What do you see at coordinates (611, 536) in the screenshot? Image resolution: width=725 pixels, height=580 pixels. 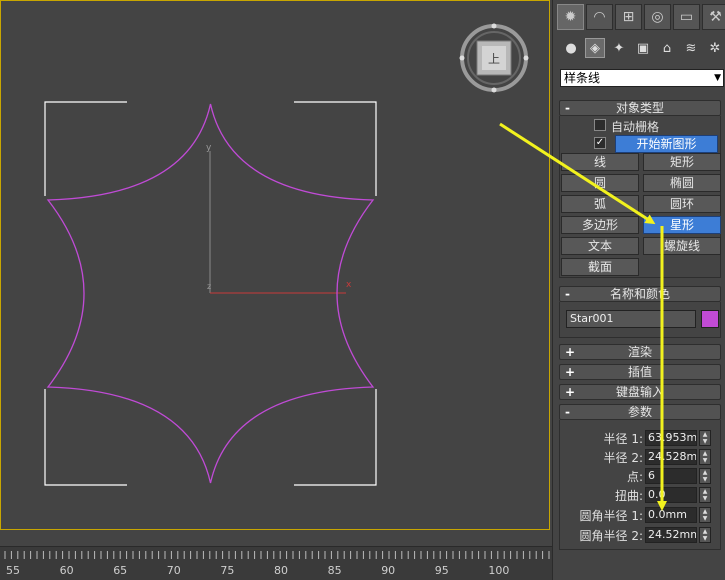 I see `fillet-radius2-label: 圆角半径 2:` at bounding box center [611, 536].